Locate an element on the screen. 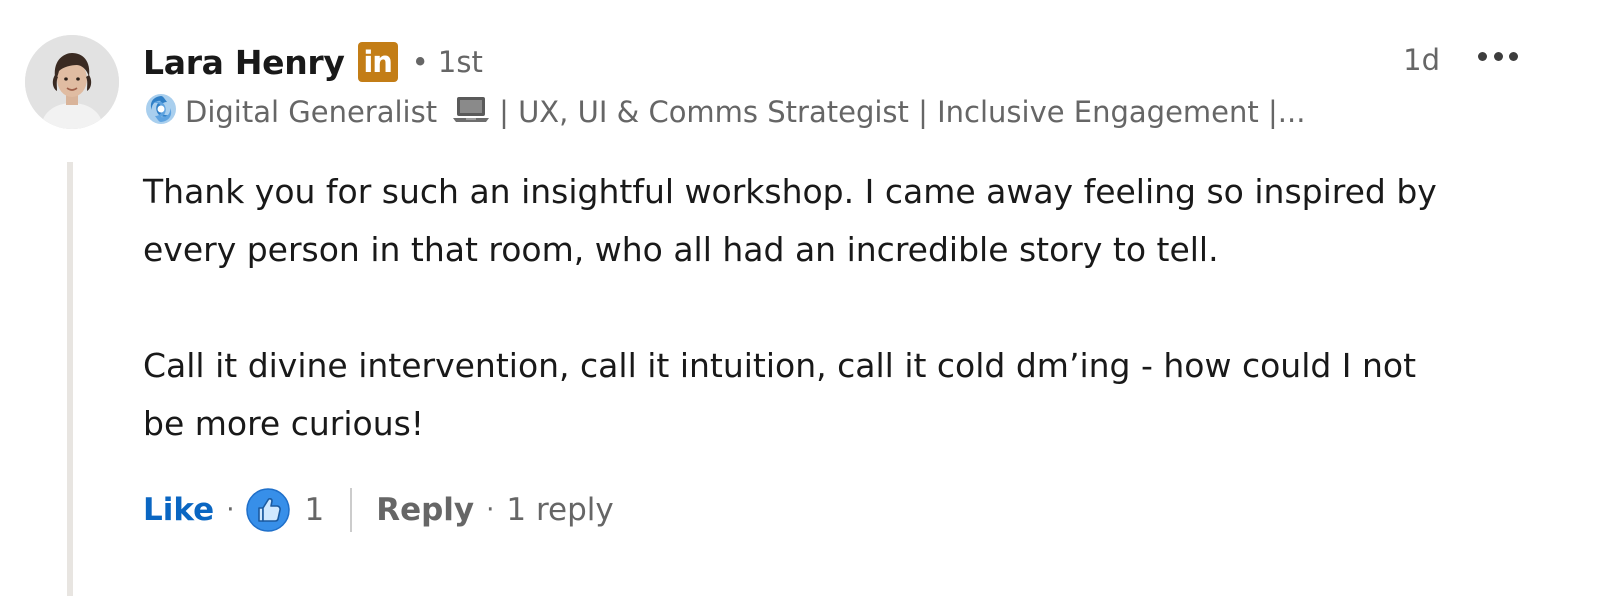 Image resolution: width=1600 pixels, height=596 pixels. linkedin-badge-icon: in is located at coordinates (377, 62).